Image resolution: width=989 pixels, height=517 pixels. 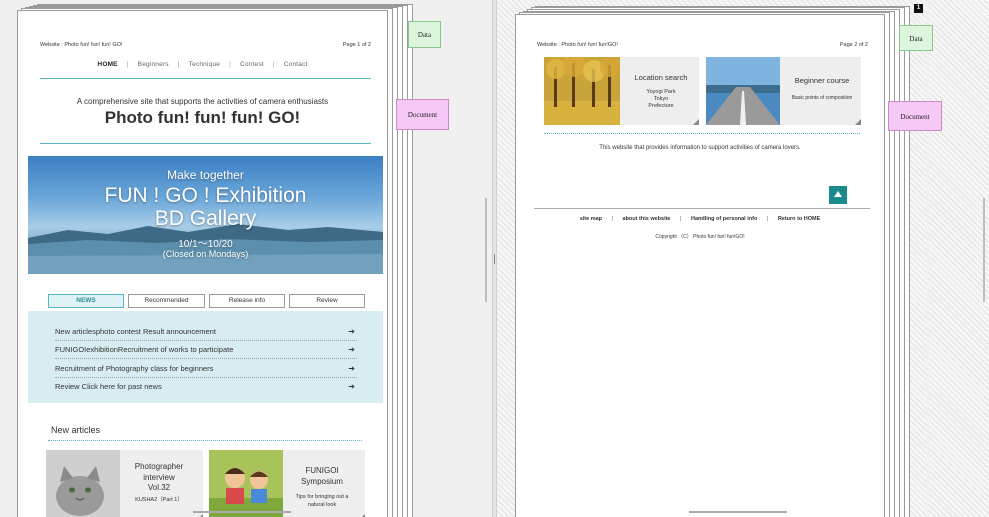 I want to click on card-subtitle-line: natural look, so click(x=322, y=504).